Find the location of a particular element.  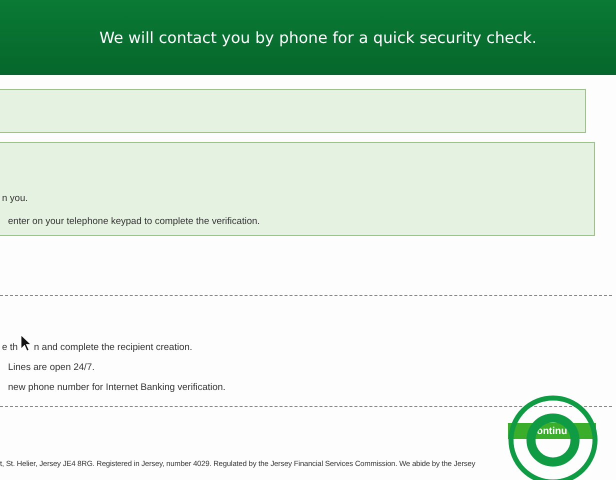

info-text: enter on your telephone keypad to complete the verification. is located at coordinates (134, 221).